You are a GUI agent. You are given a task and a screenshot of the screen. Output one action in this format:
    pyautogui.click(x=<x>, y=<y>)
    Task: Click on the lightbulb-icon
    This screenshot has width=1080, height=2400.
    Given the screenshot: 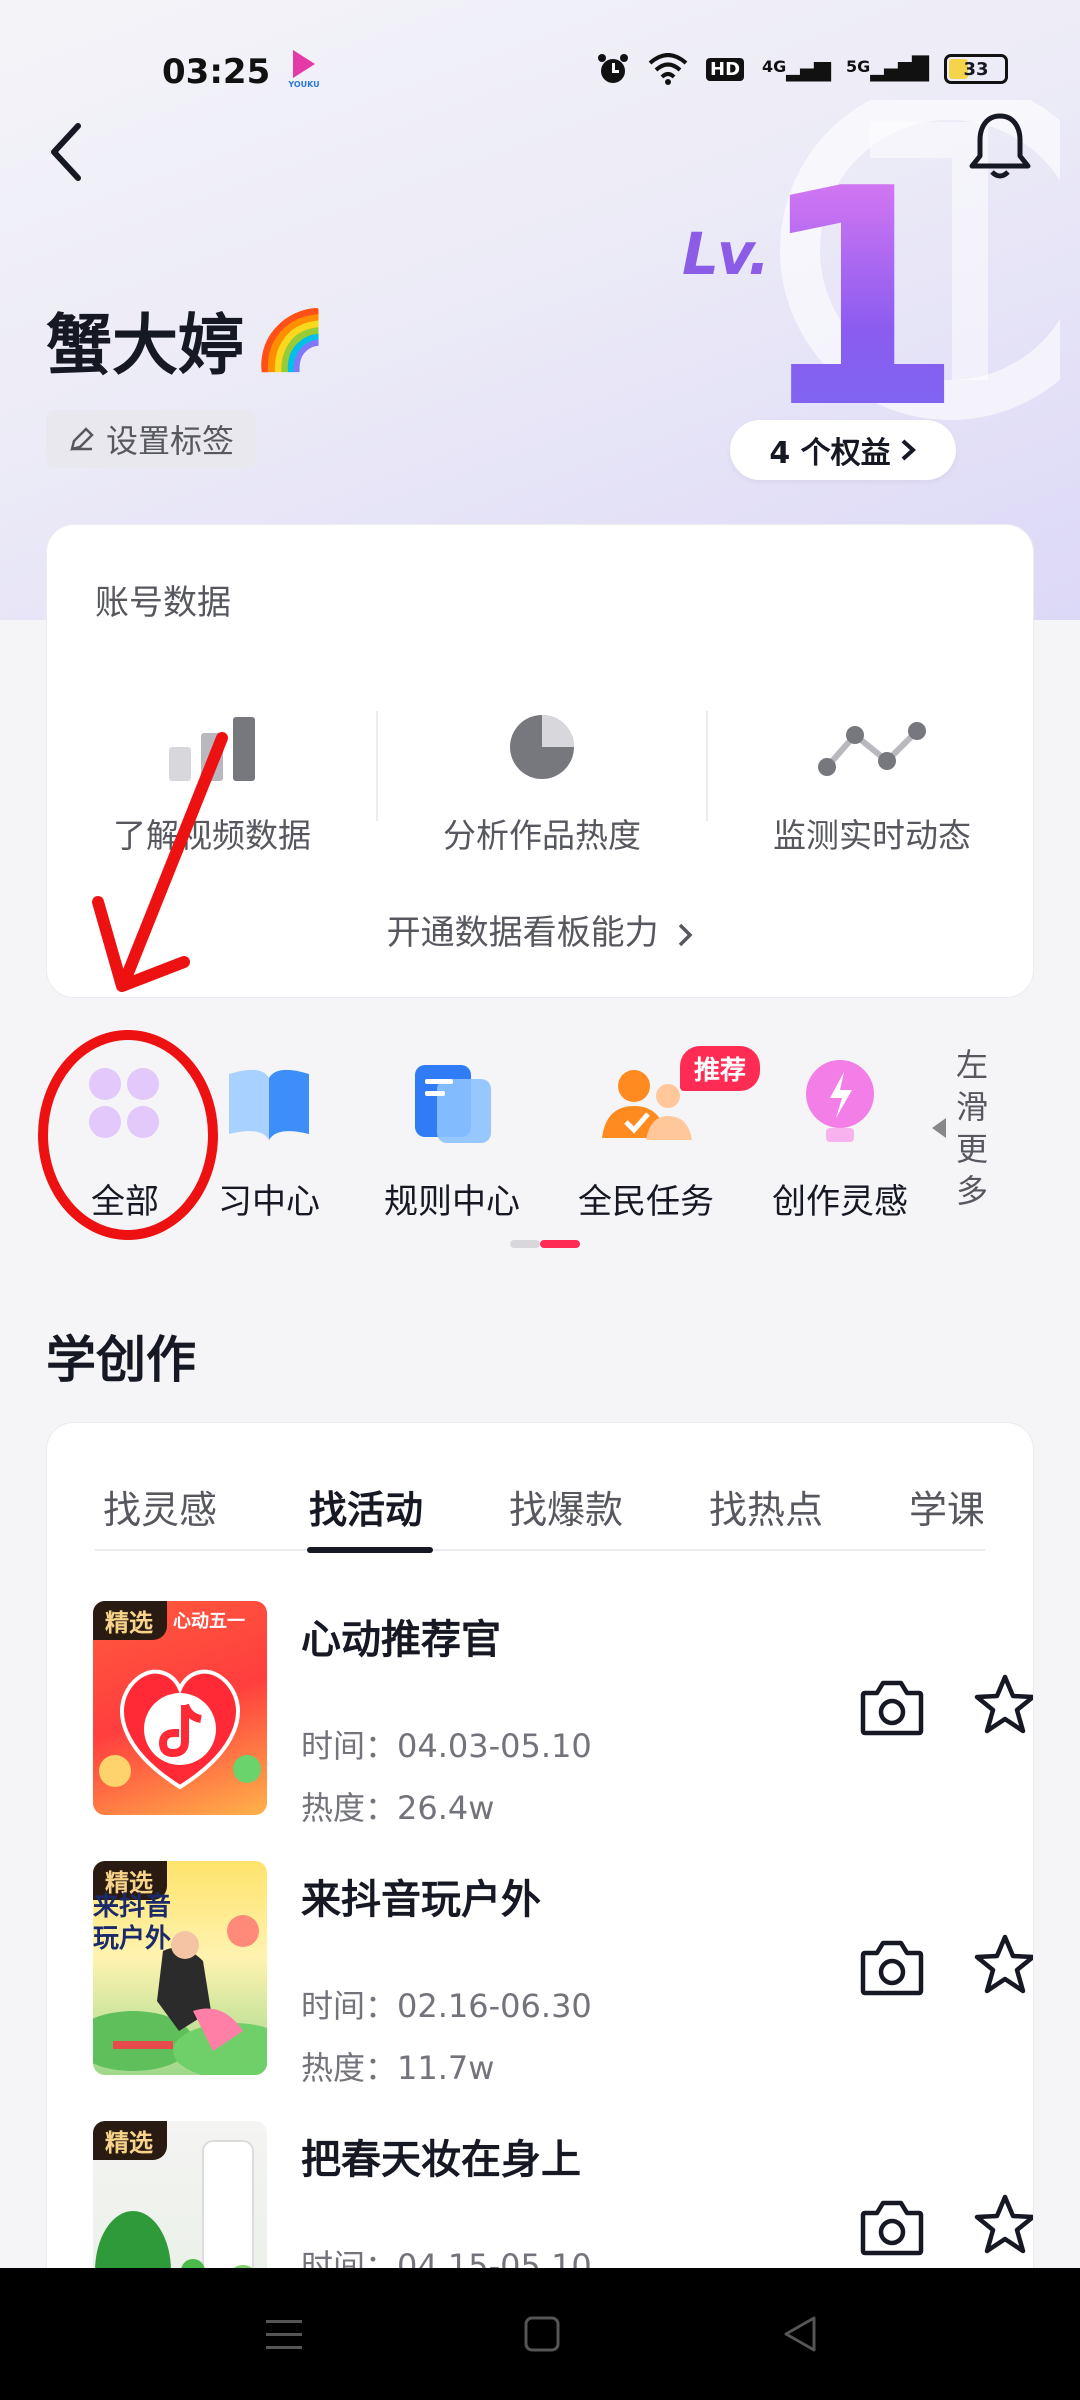 What is the action you would take?
    pyautogui.click(x=840, y=1104)
    